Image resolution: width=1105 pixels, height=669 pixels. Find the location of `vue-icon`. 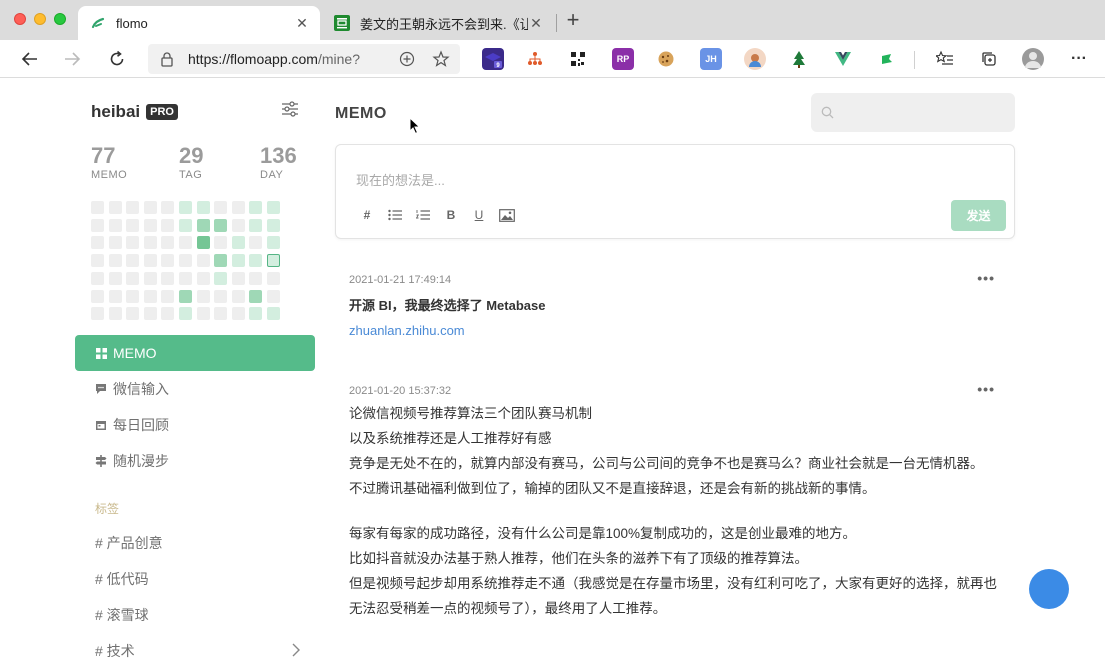

vue-icon is located at coordinates (843, 59).